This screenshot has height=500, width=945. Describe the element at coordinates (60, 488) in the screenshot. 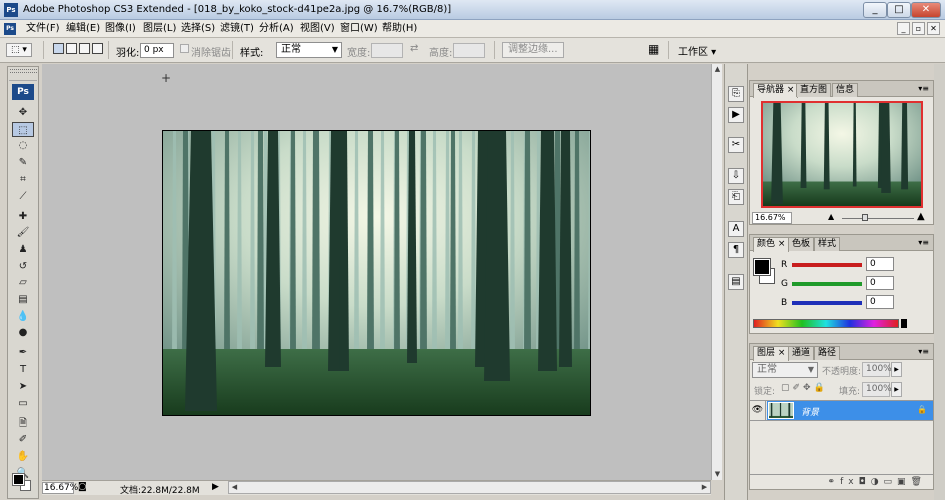

I see `zoom-level-field: 16.67%` at that location.